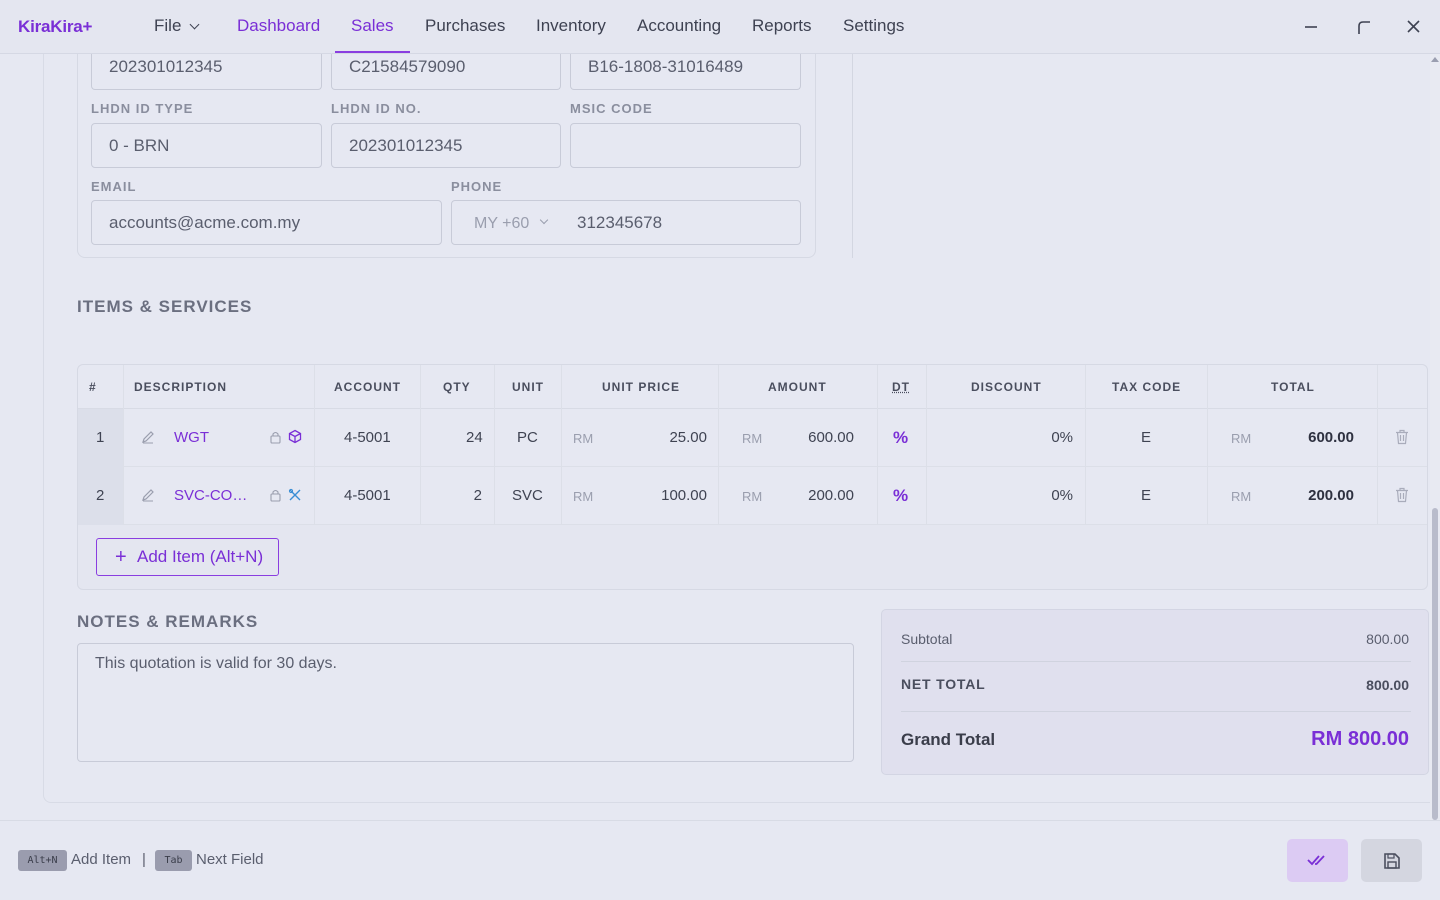  Describe the element at coordinates (372, 26) in the screenshot. I see `menu-sales: Sales` at that location.